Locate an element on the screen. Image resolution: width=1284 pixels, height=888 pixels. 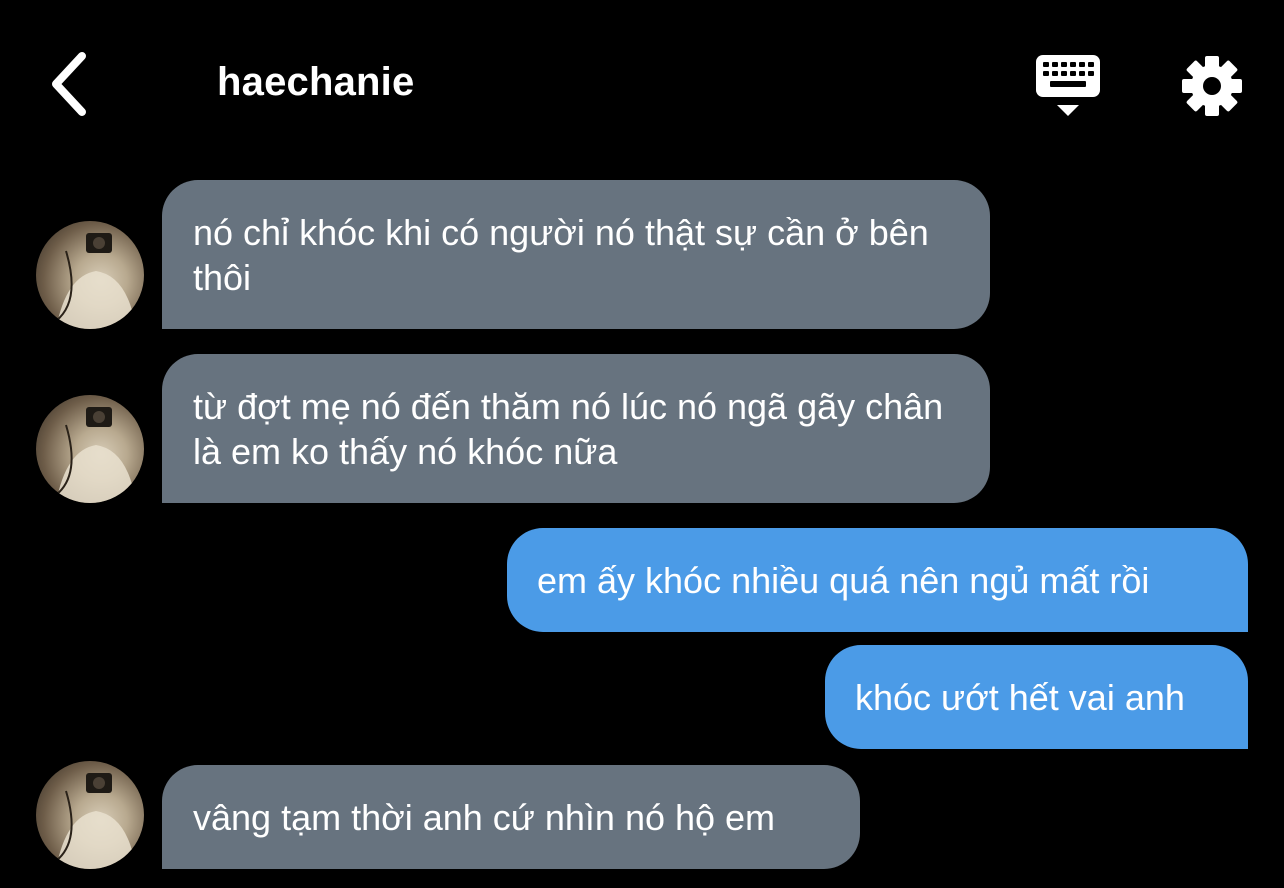
keyboard-button is located at coordinates (1068, 86).